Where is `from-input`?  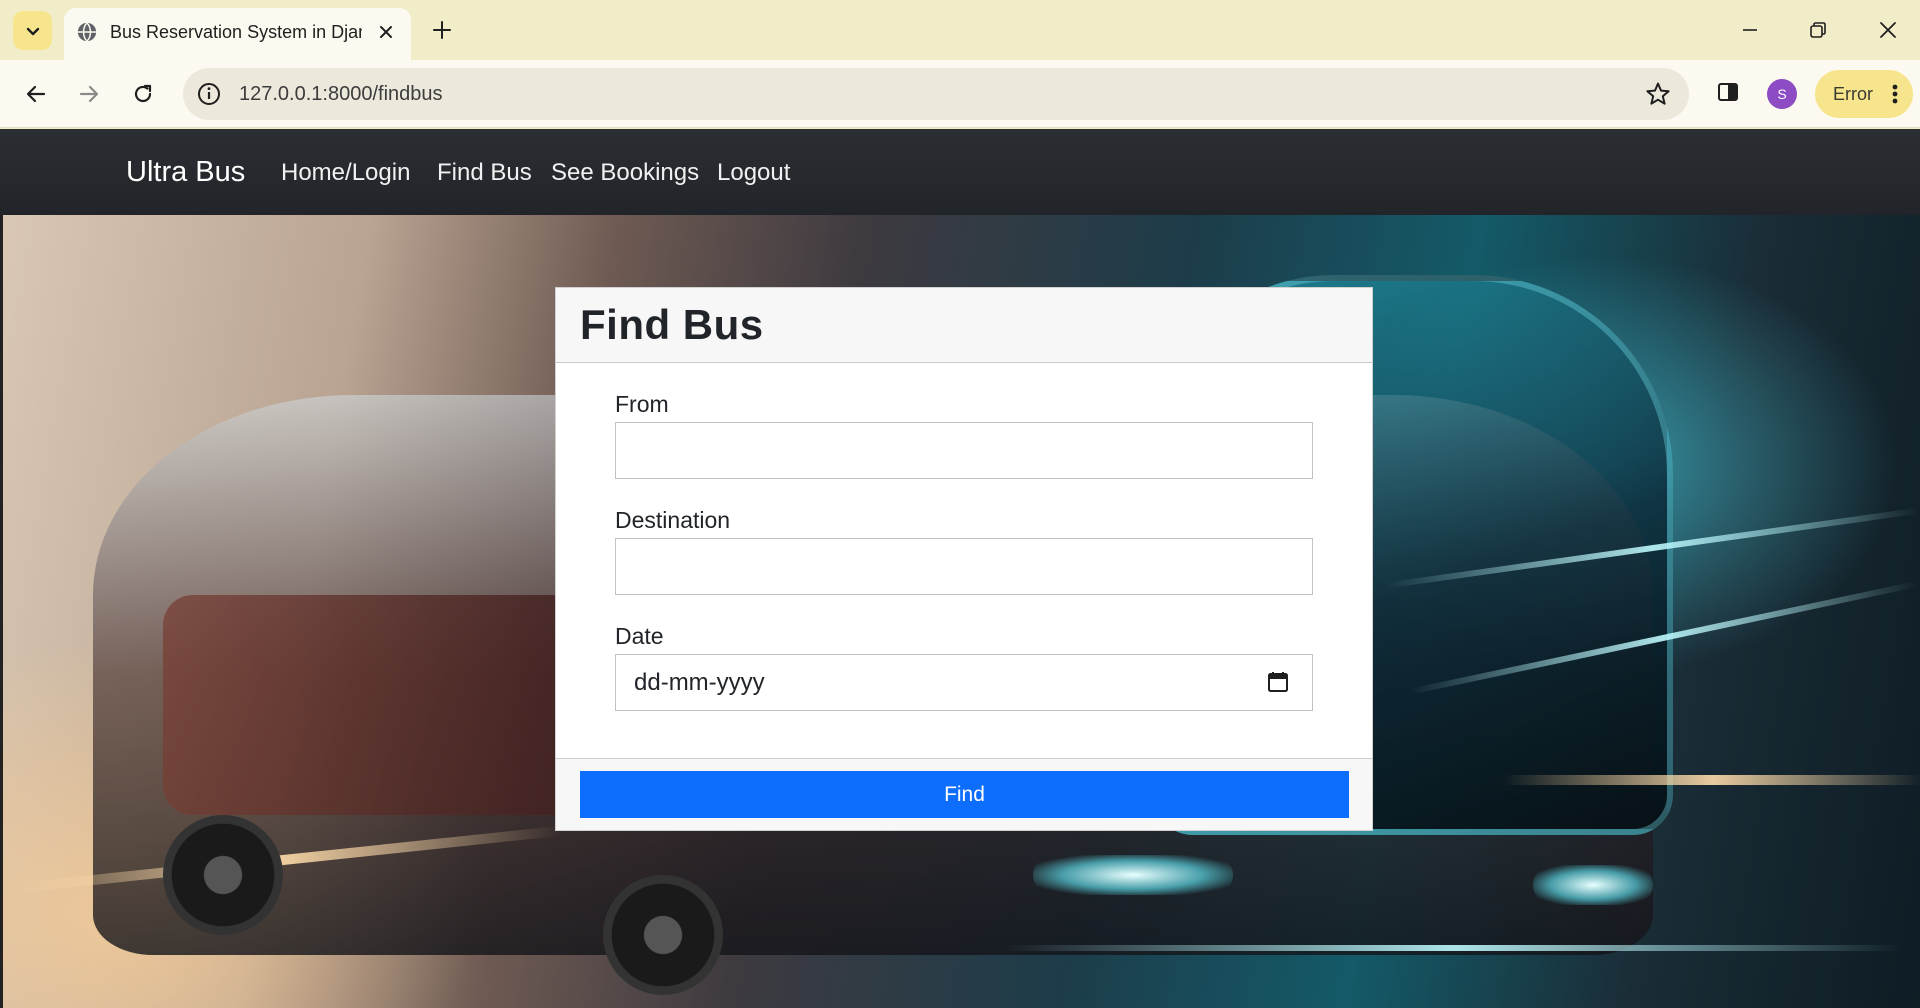 from-input is located at coordinates (964, 450).